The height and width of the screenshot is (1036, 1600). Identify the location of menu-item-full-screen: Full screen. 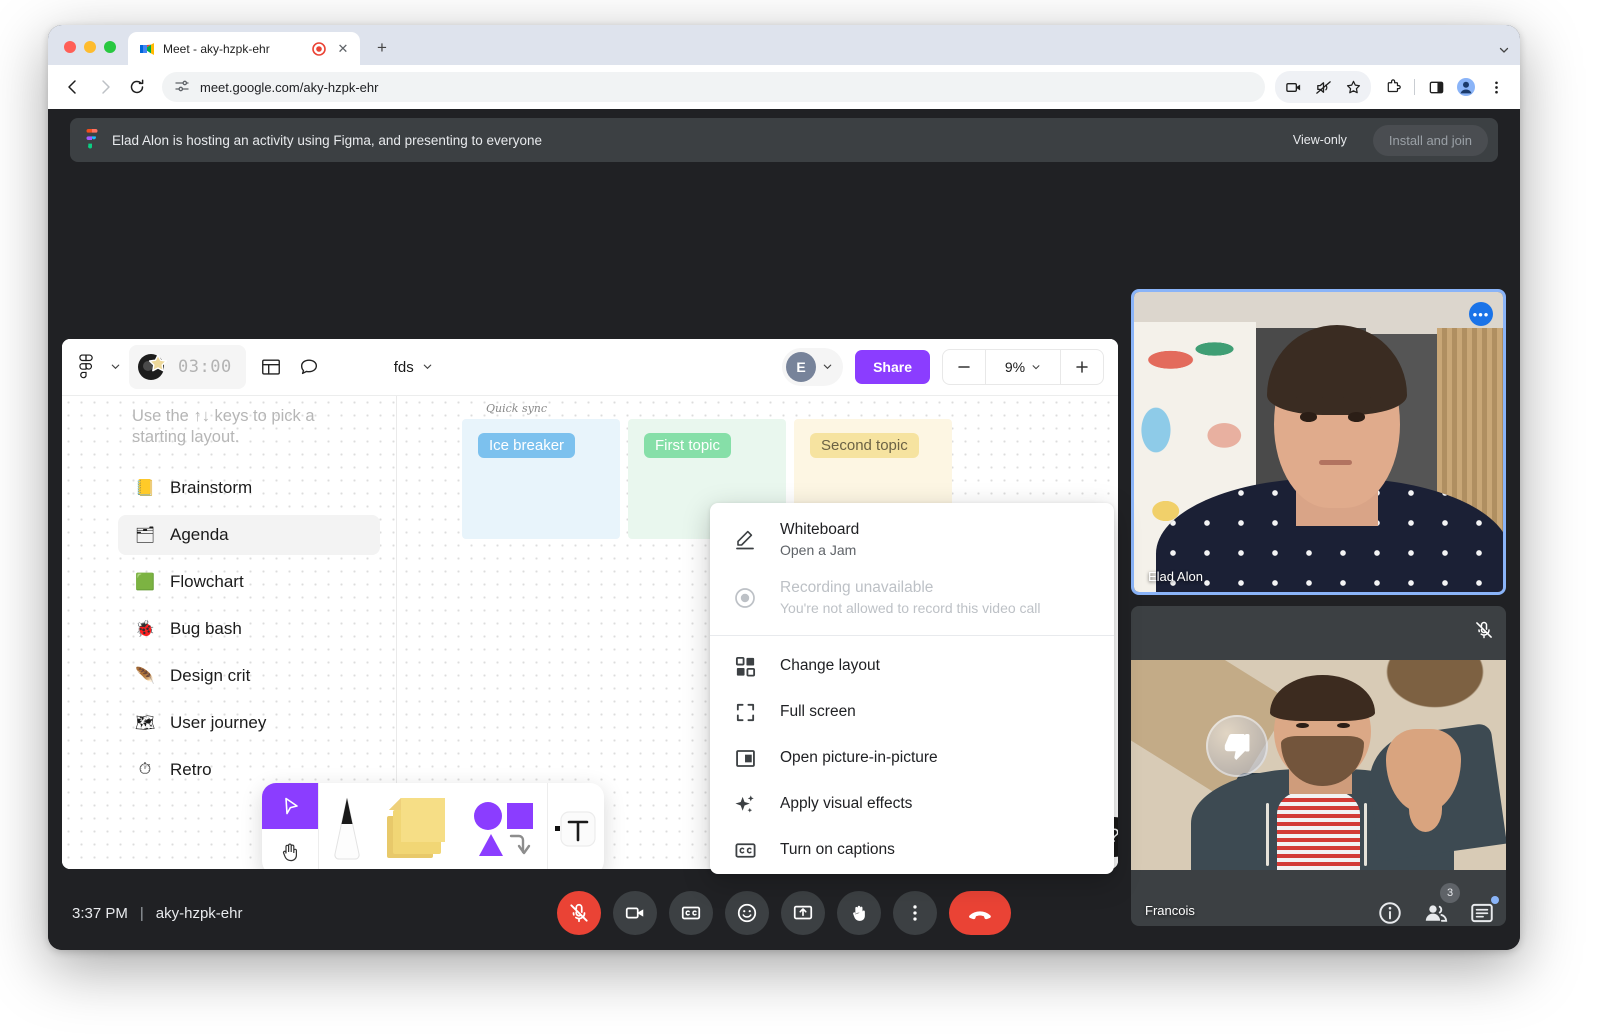
(912, 713).